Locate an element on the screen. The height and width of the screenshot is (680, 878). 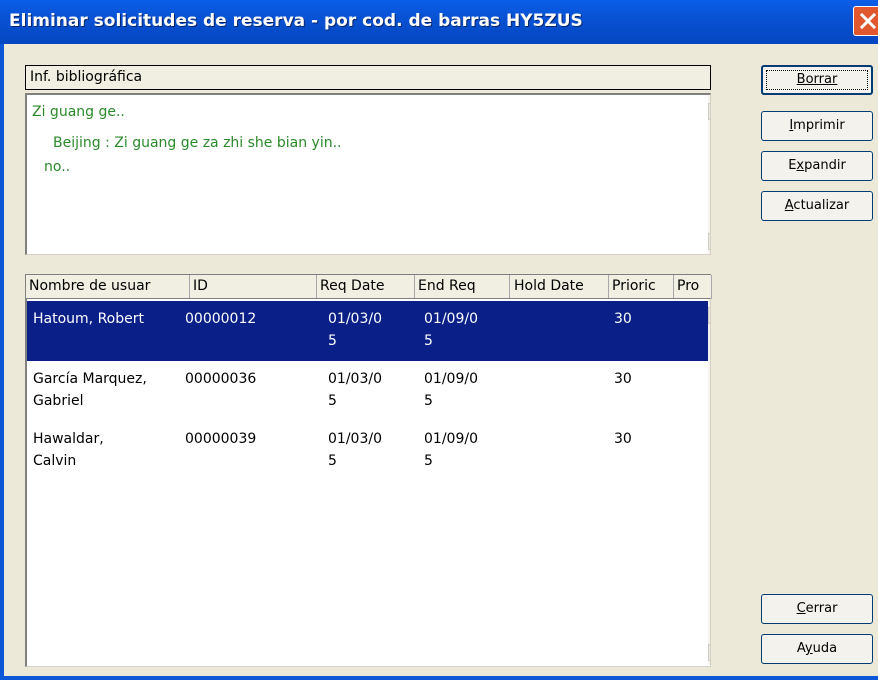
actualizar-button: Actualizar is located at coordinates (817, 206).